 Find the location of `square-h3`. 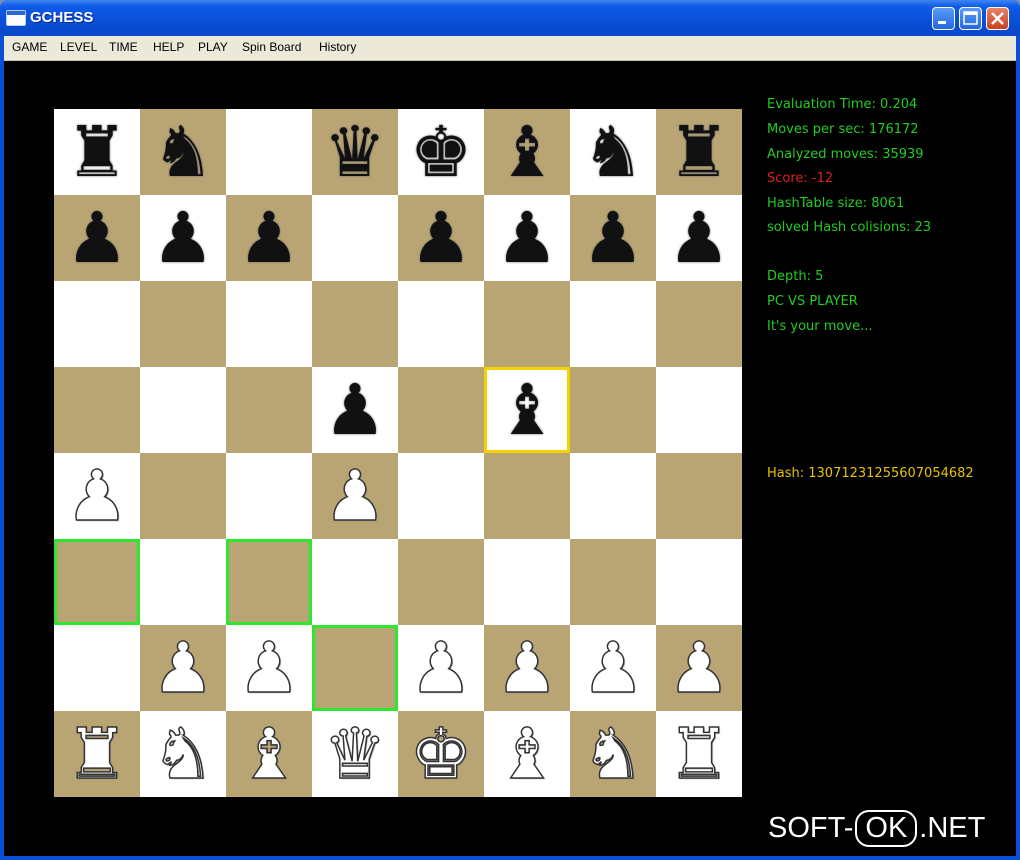

square-h3 is located at coordinates (699, 582).